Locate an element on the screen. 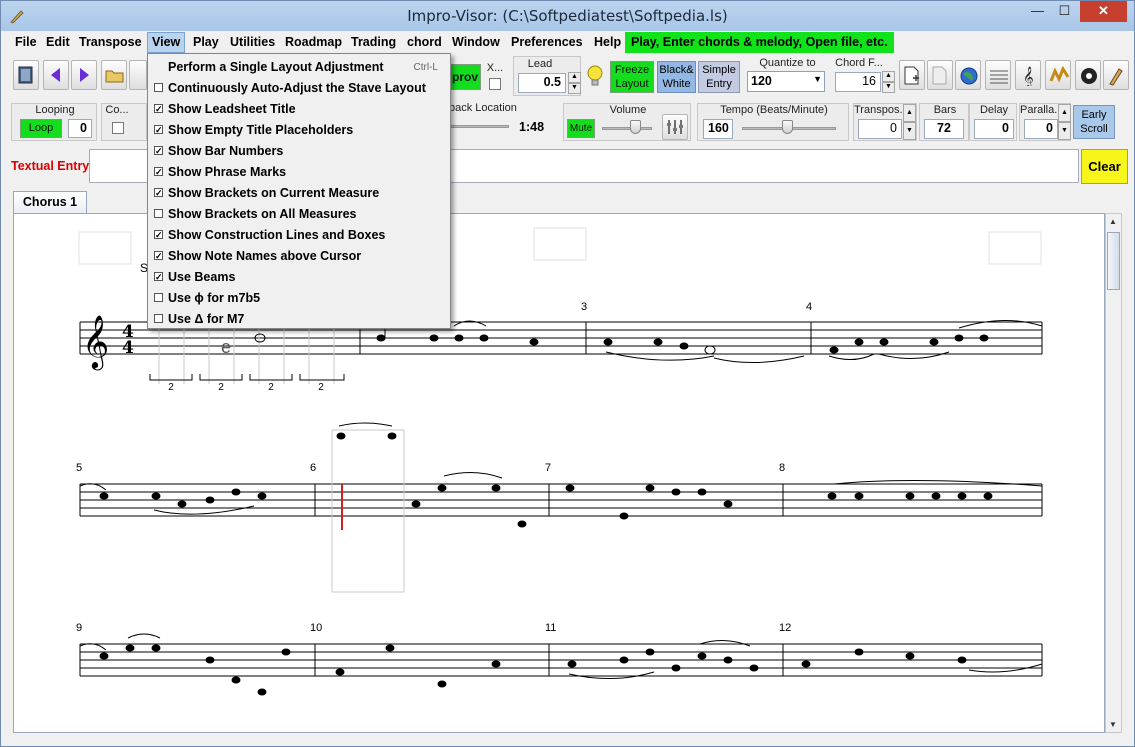 The height and width of the screenshot is (747, 1135). menu-item-label: Show Empty Title Placeholders is located at coordinates (261, 130).